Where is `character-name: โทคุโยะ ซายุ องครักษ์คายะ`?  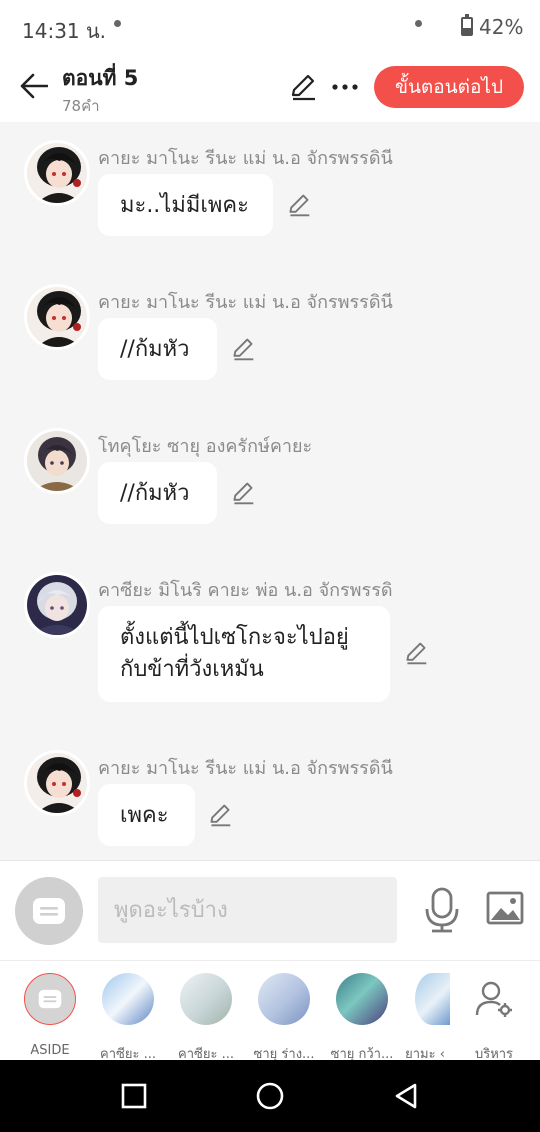 character-name: โทคุโยะ ซายุ องครักษ์คายะ is located at coordinates (205, 446).